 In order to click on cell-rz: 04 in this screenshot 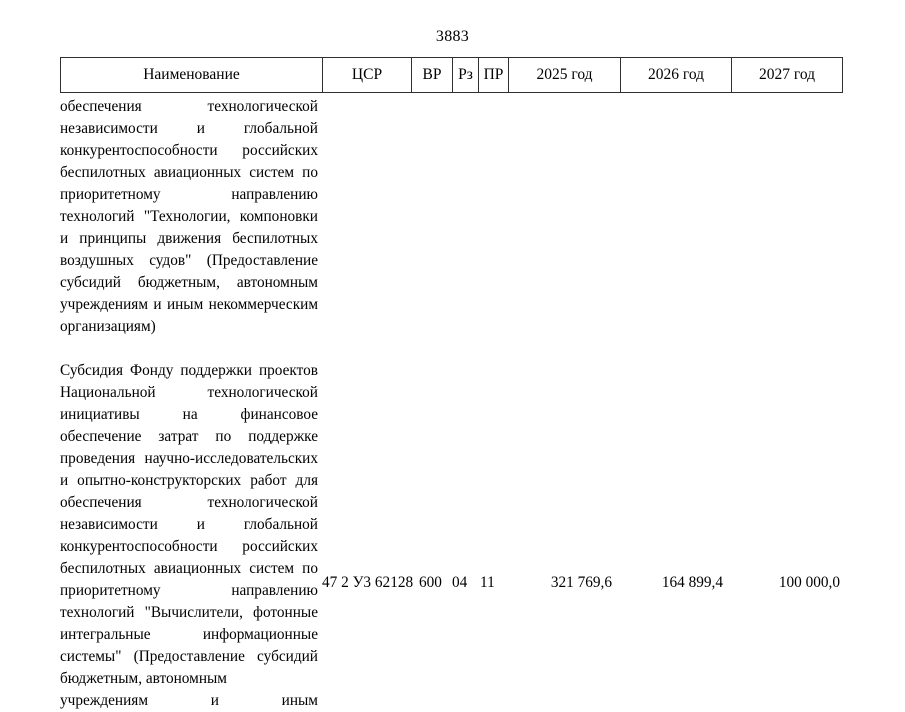, I will do `click(460, 582)`.